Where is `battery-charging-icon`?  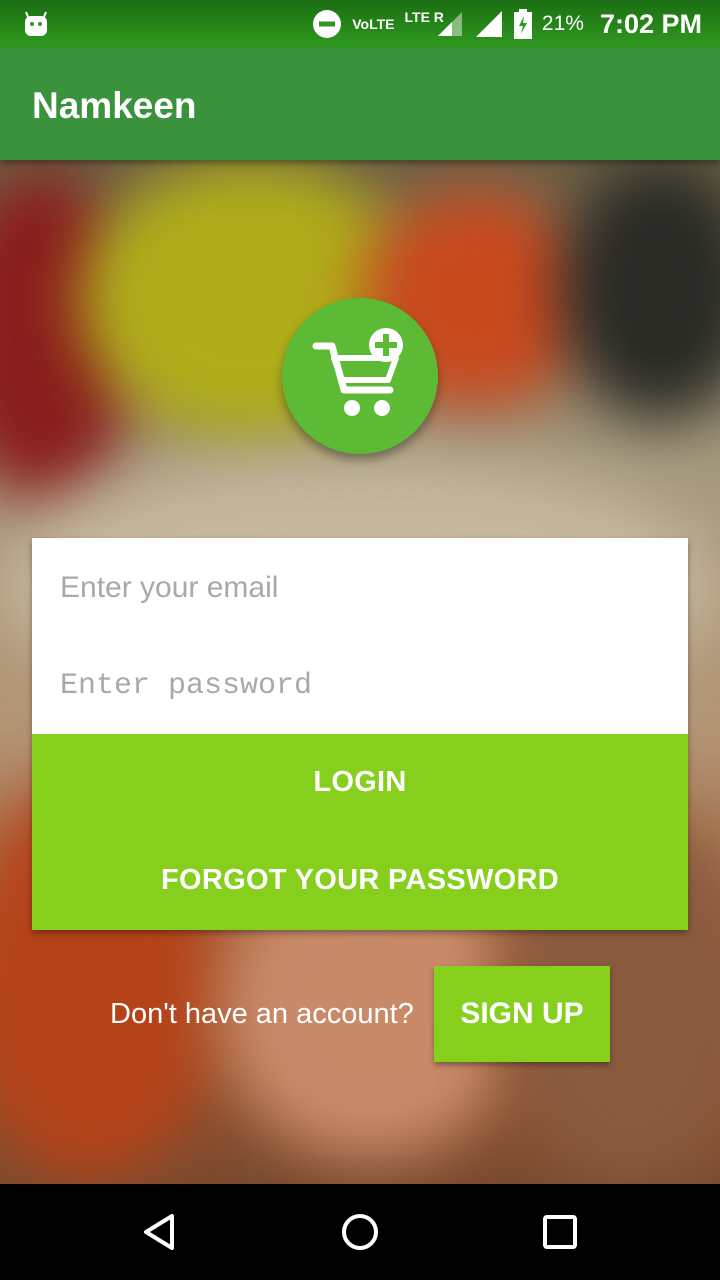
battery-charging-icon is located at coordinates (522, 24).